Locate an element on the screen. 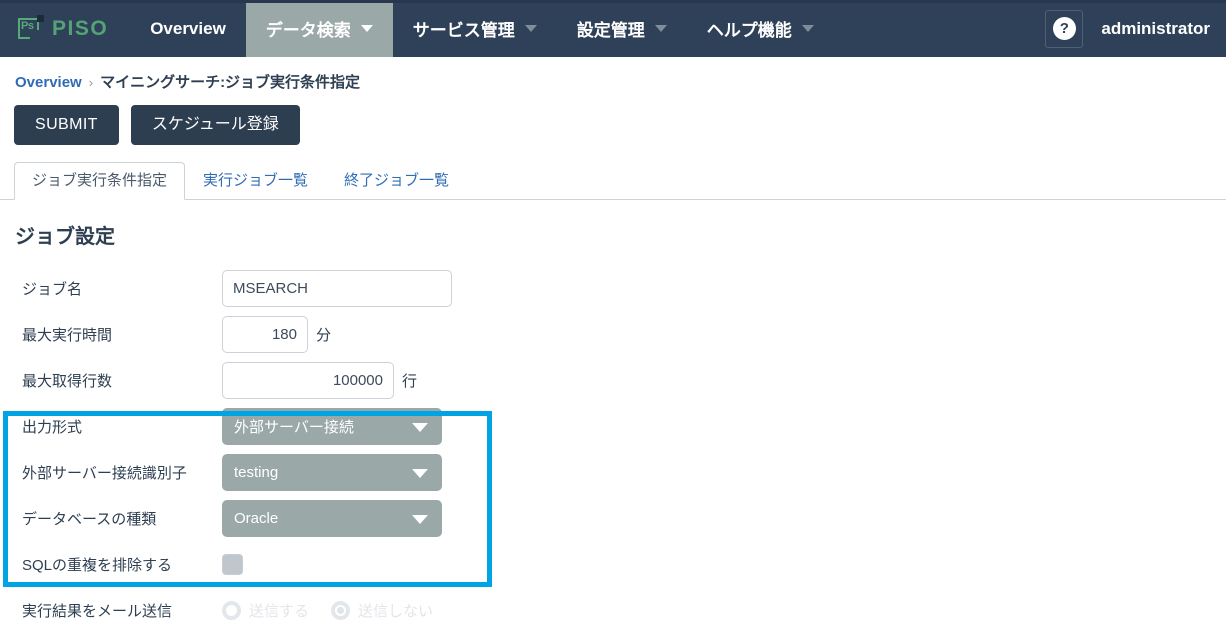 The image size is (1226, 634). nav-item-label: 設定管理 is located at coordinates (610, 30).